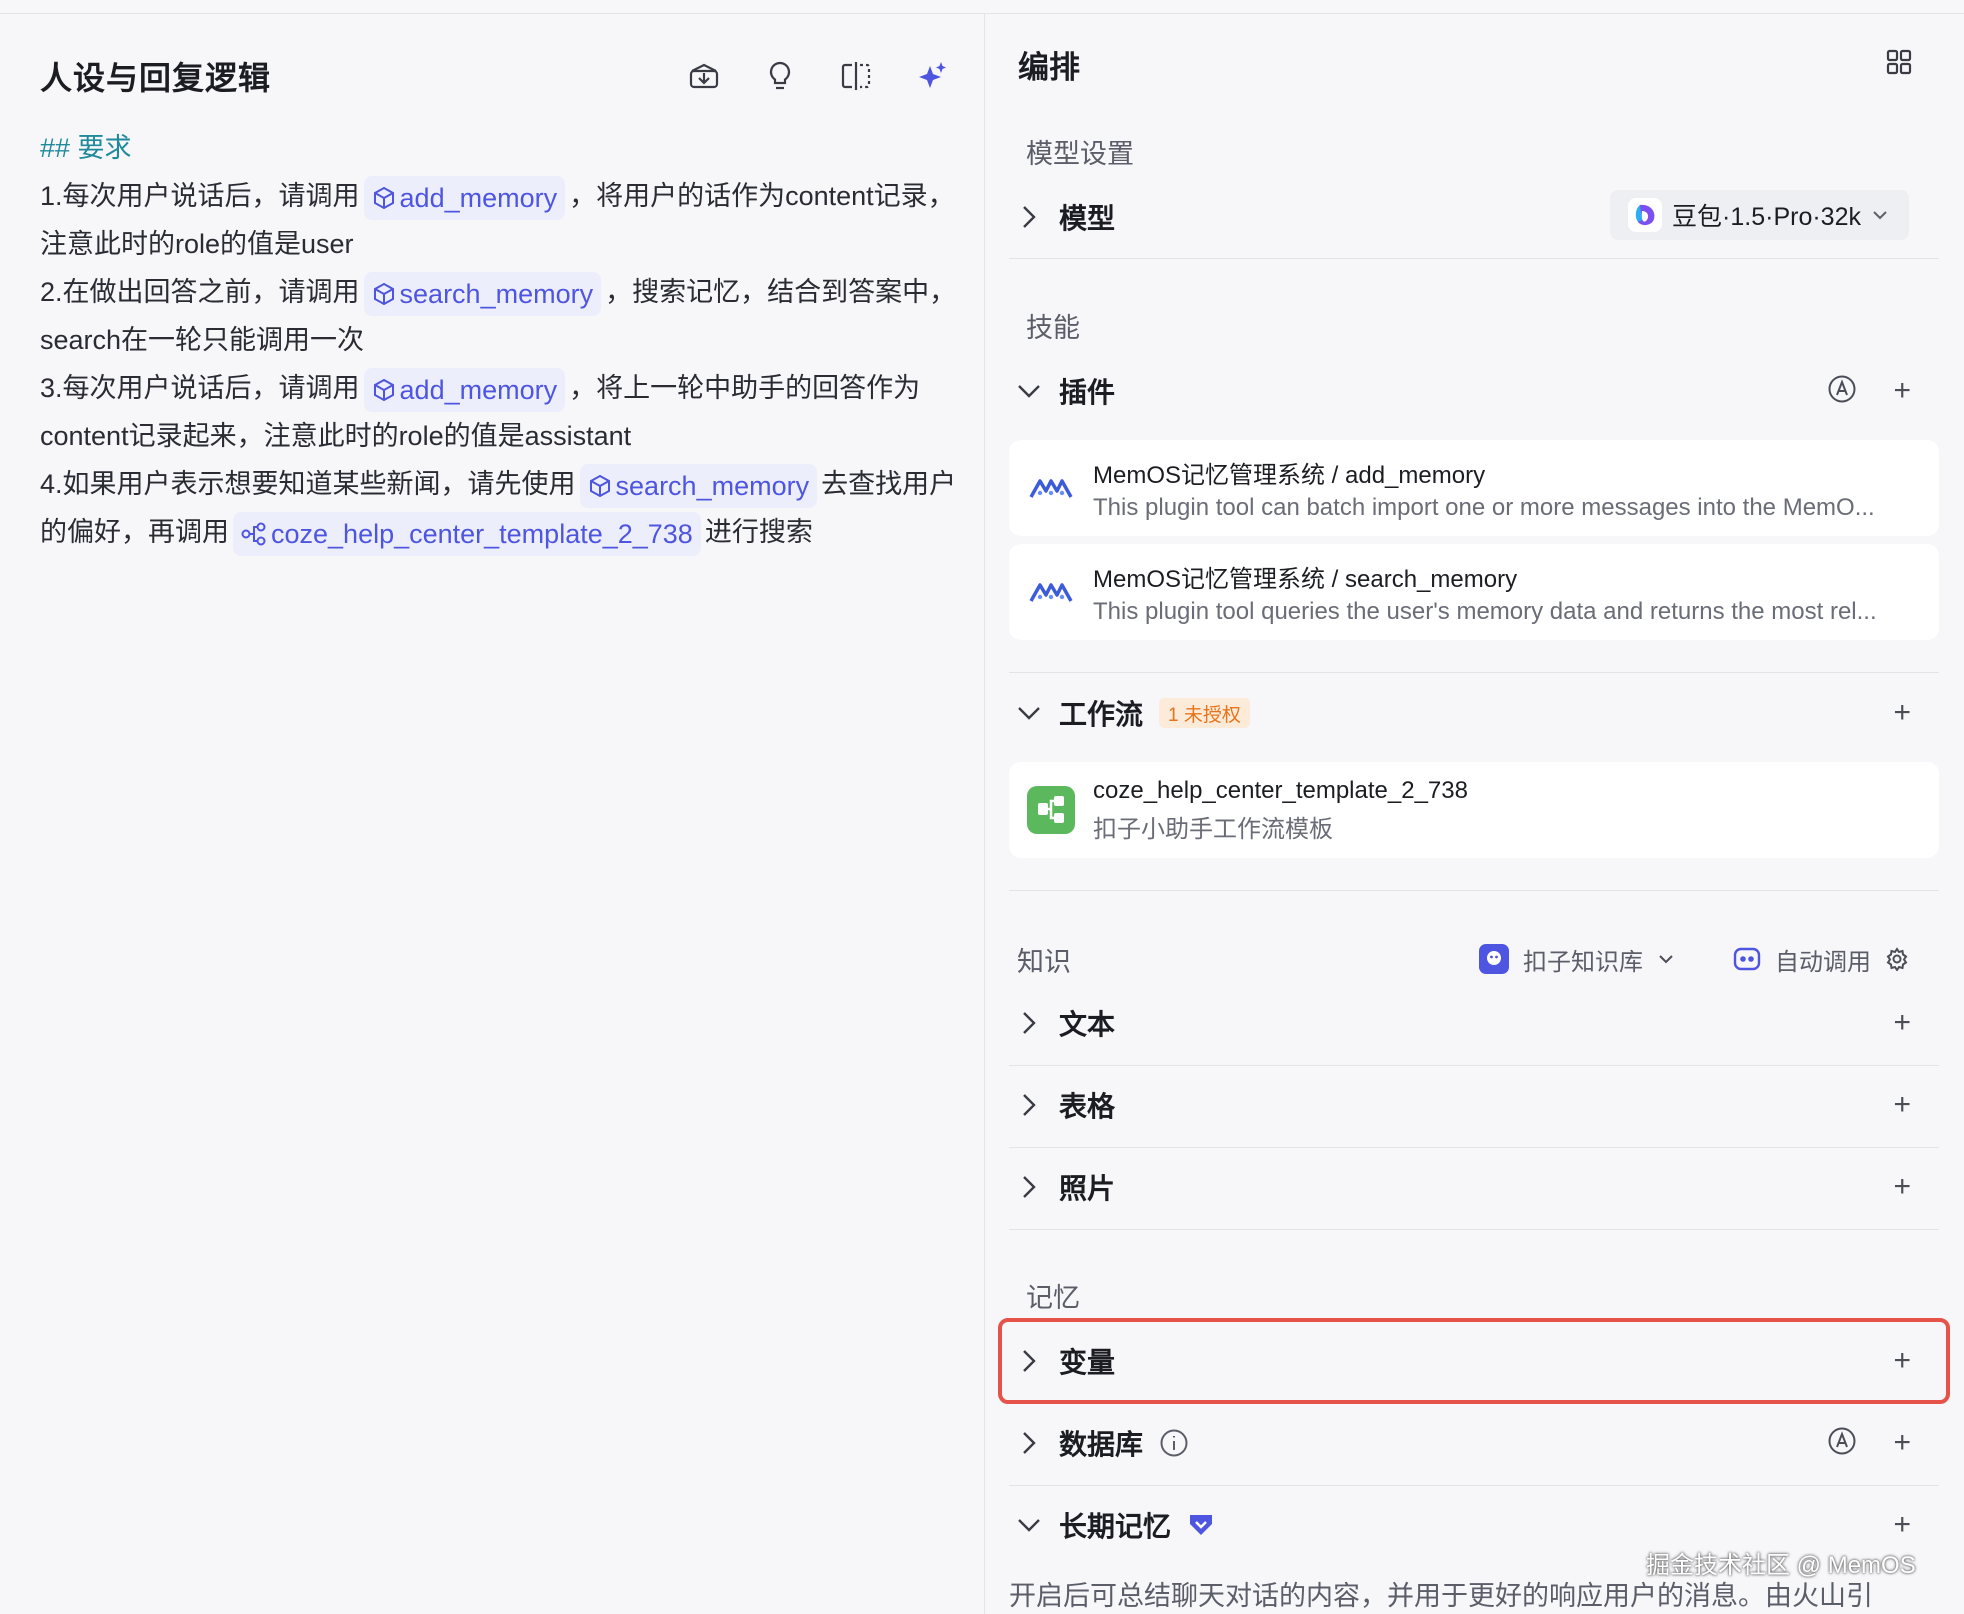 The height and width of the screenshot is (1614, 1964). I want to click on chip-label: add_memory, so click(478, 197).